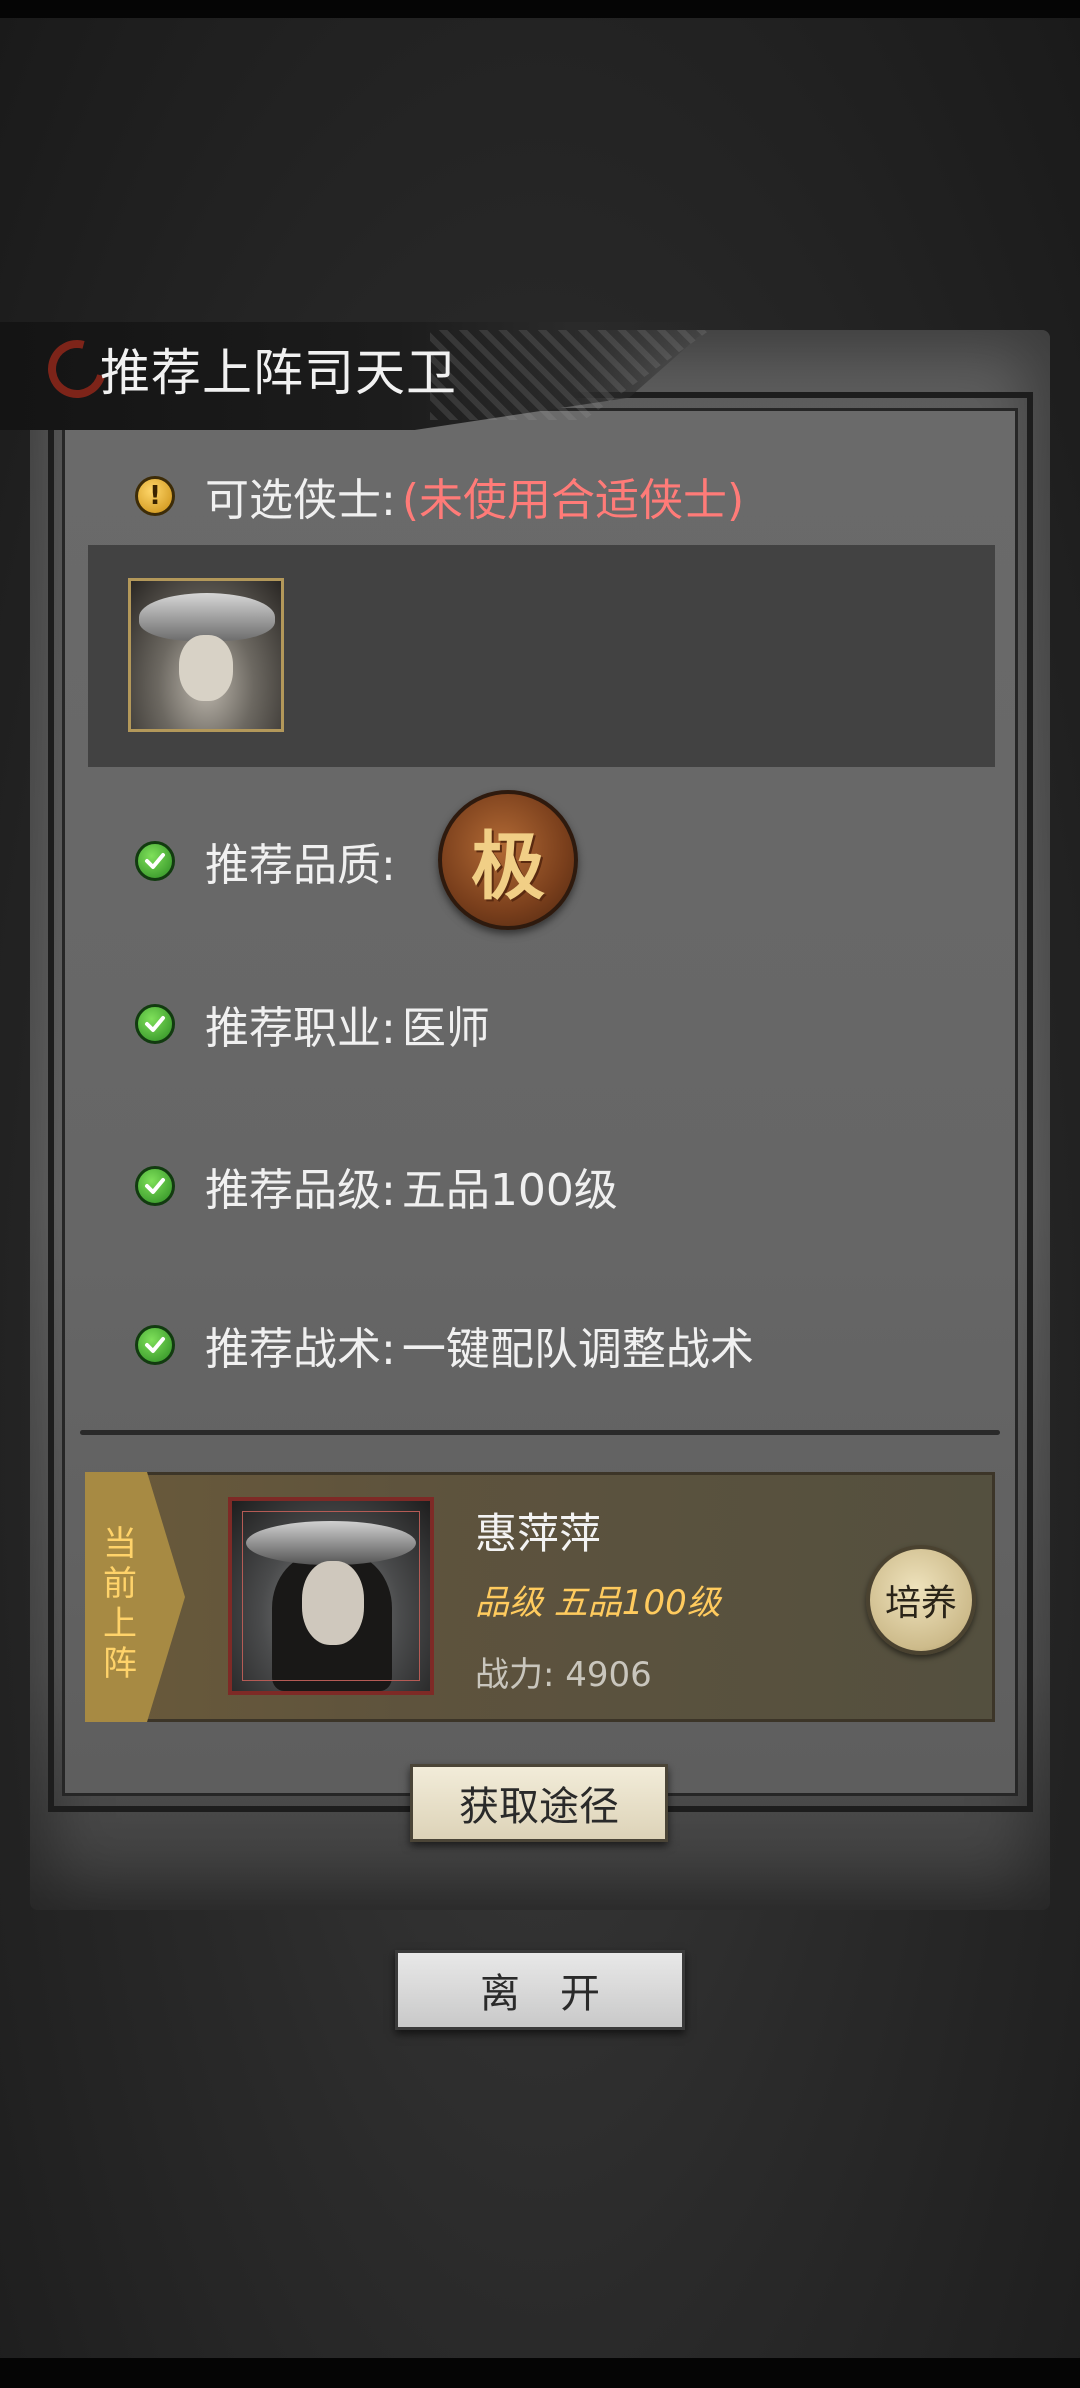  I want to click on quality-badge-text: 极, so click(508, 866).